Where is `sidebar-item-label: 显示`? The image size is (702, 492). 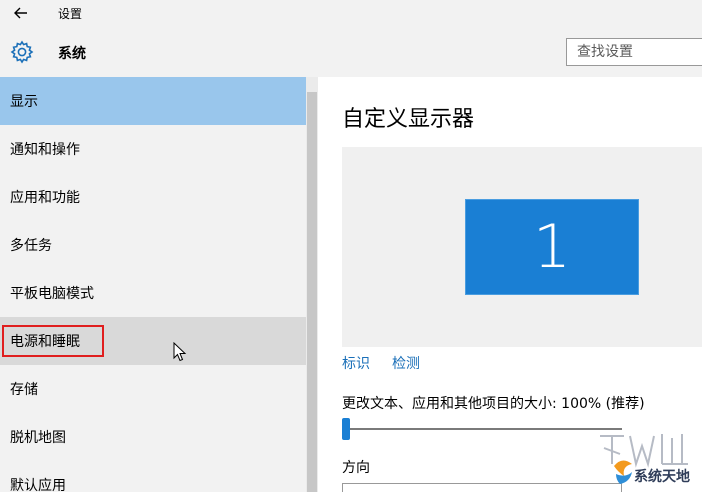
sidebar-item-label: 显示 is located at coordinates (24, 102).